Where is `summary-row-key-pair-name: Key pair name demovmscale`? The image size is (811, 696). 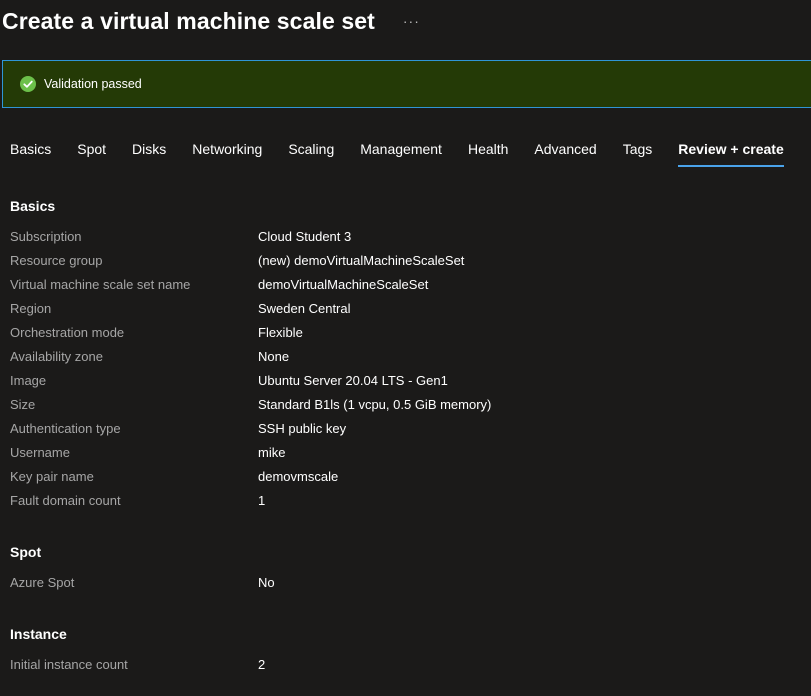 summary-row-key-pair-name: Key pair name demovmscale is located at coordinates (174, 476).